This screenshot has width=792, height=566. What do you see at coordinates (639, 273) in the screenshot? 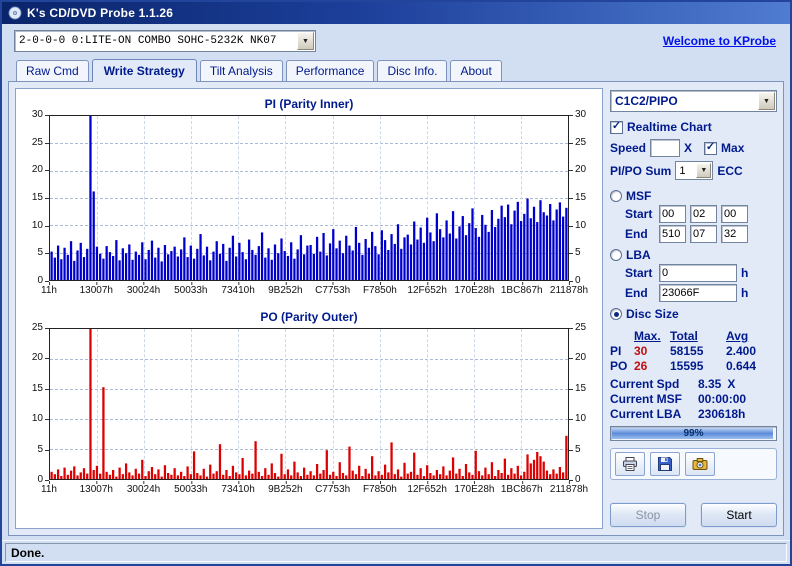
I see `lba-start-label: Start` at bounding box center [639, 273].